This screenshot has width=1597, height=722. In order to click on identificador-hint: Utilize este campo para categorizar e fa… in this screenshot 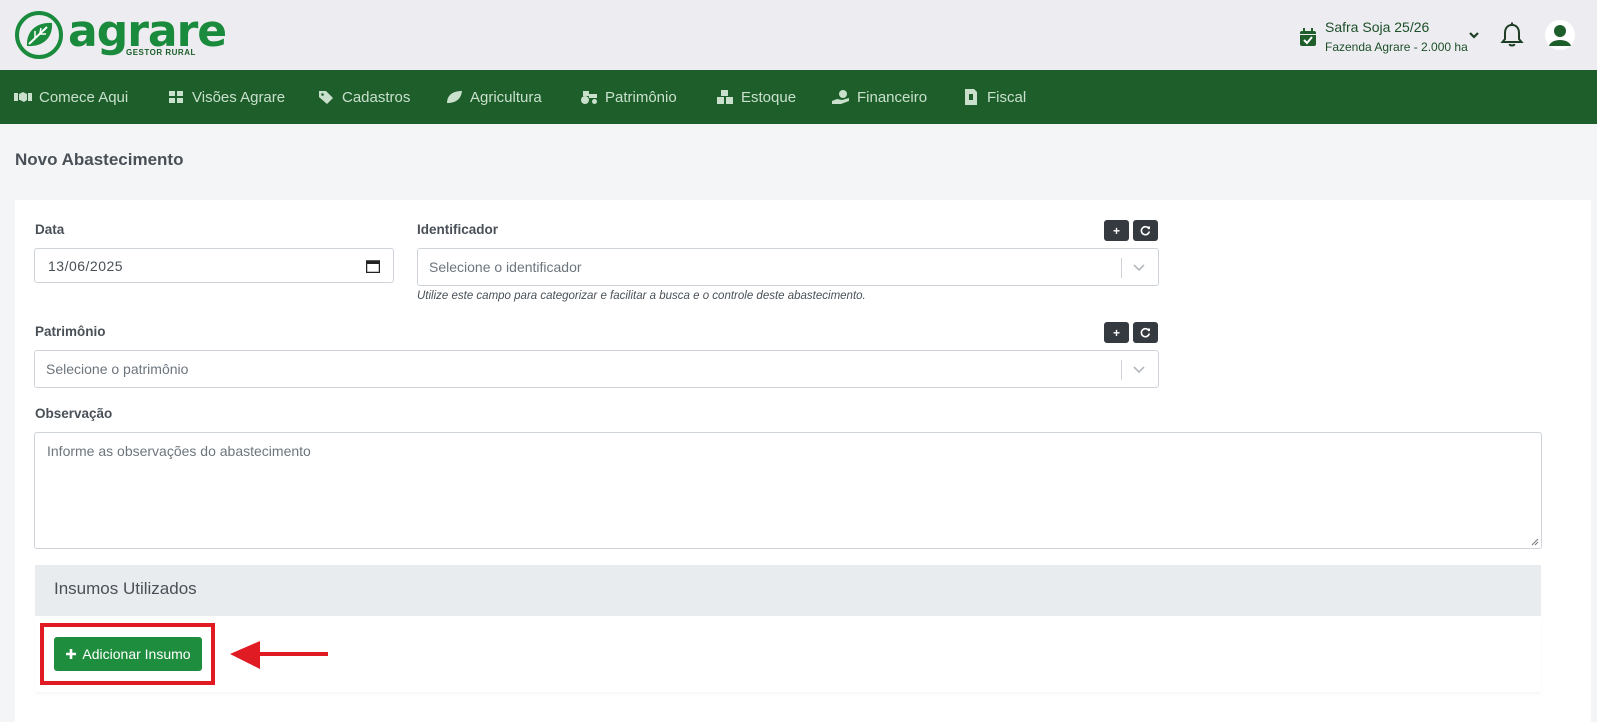, I will do `click(641, 296)`.